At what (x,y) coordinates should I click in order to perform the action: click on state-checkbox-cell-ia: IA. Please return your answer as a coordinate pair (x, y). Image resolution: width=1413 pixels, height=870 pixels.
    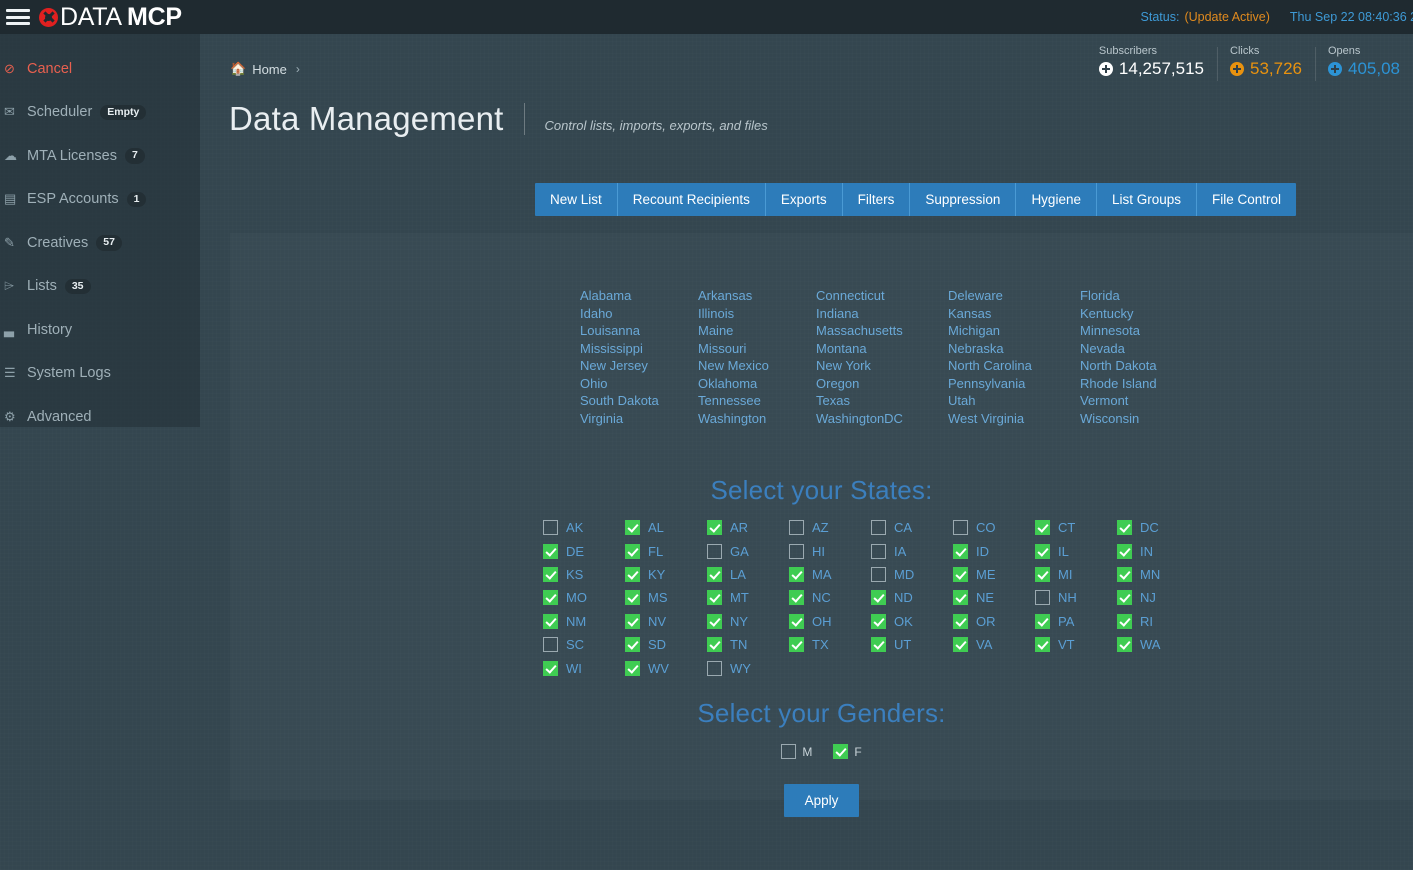
    Looking at the image, I should click on (912, 550).